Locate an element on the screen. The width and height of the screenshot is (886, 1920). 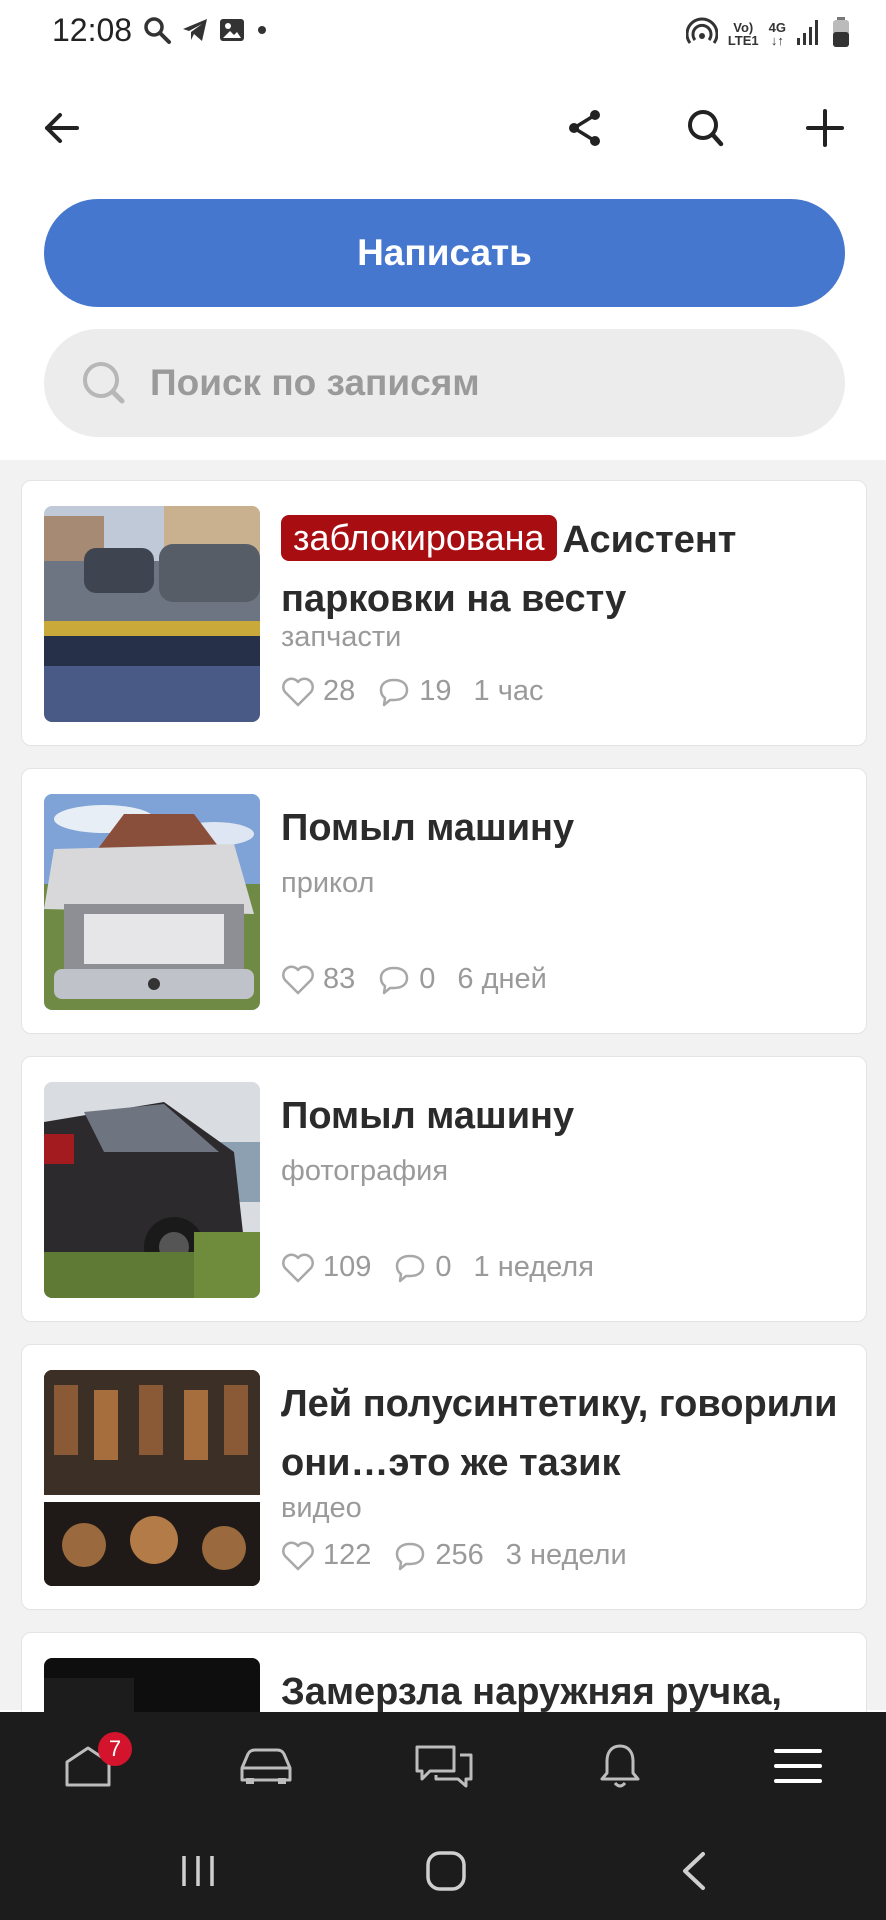
likes: 109 is located at coordinates (326, 1267).